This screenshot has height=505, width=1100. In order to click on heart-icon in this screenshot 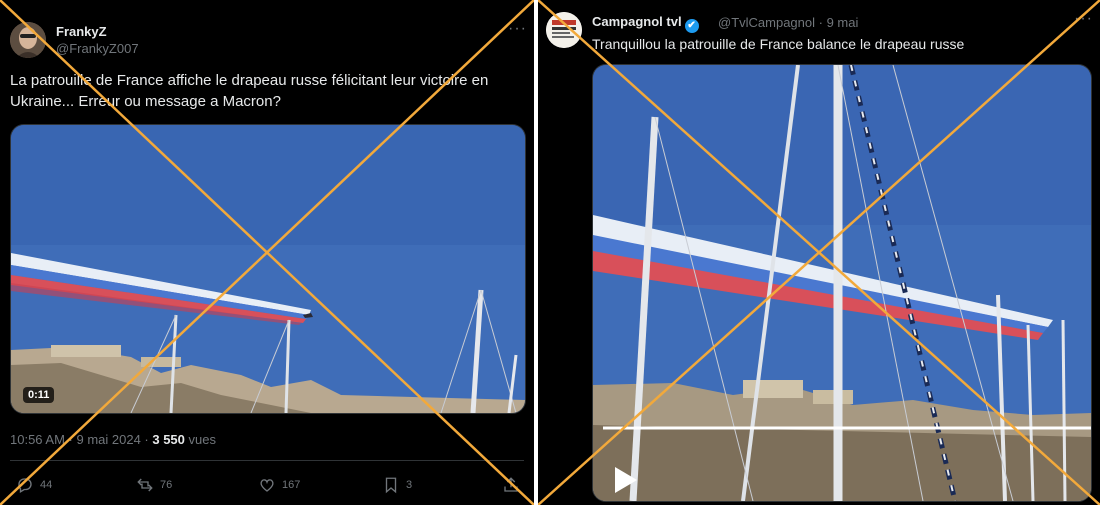, I will do `click(267, 485)`.